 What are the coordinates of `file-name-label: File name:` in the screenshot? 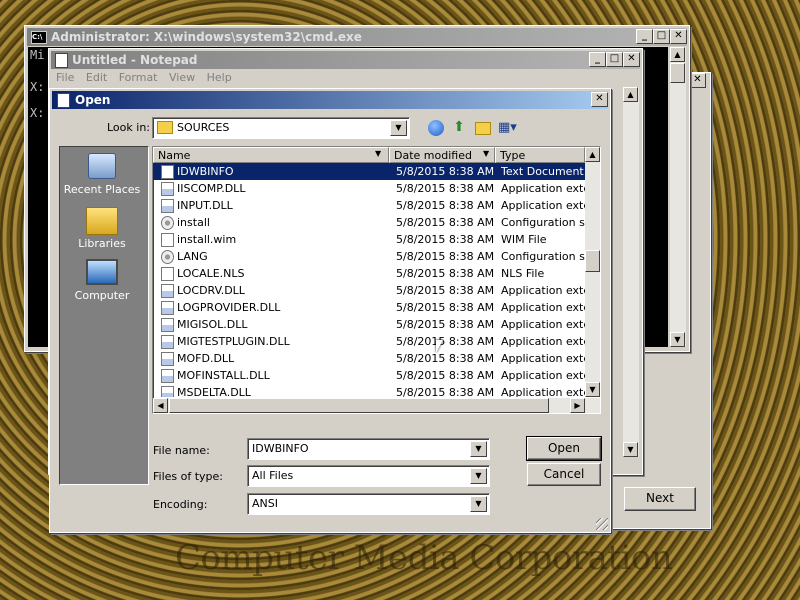 It's located at (181, 450).